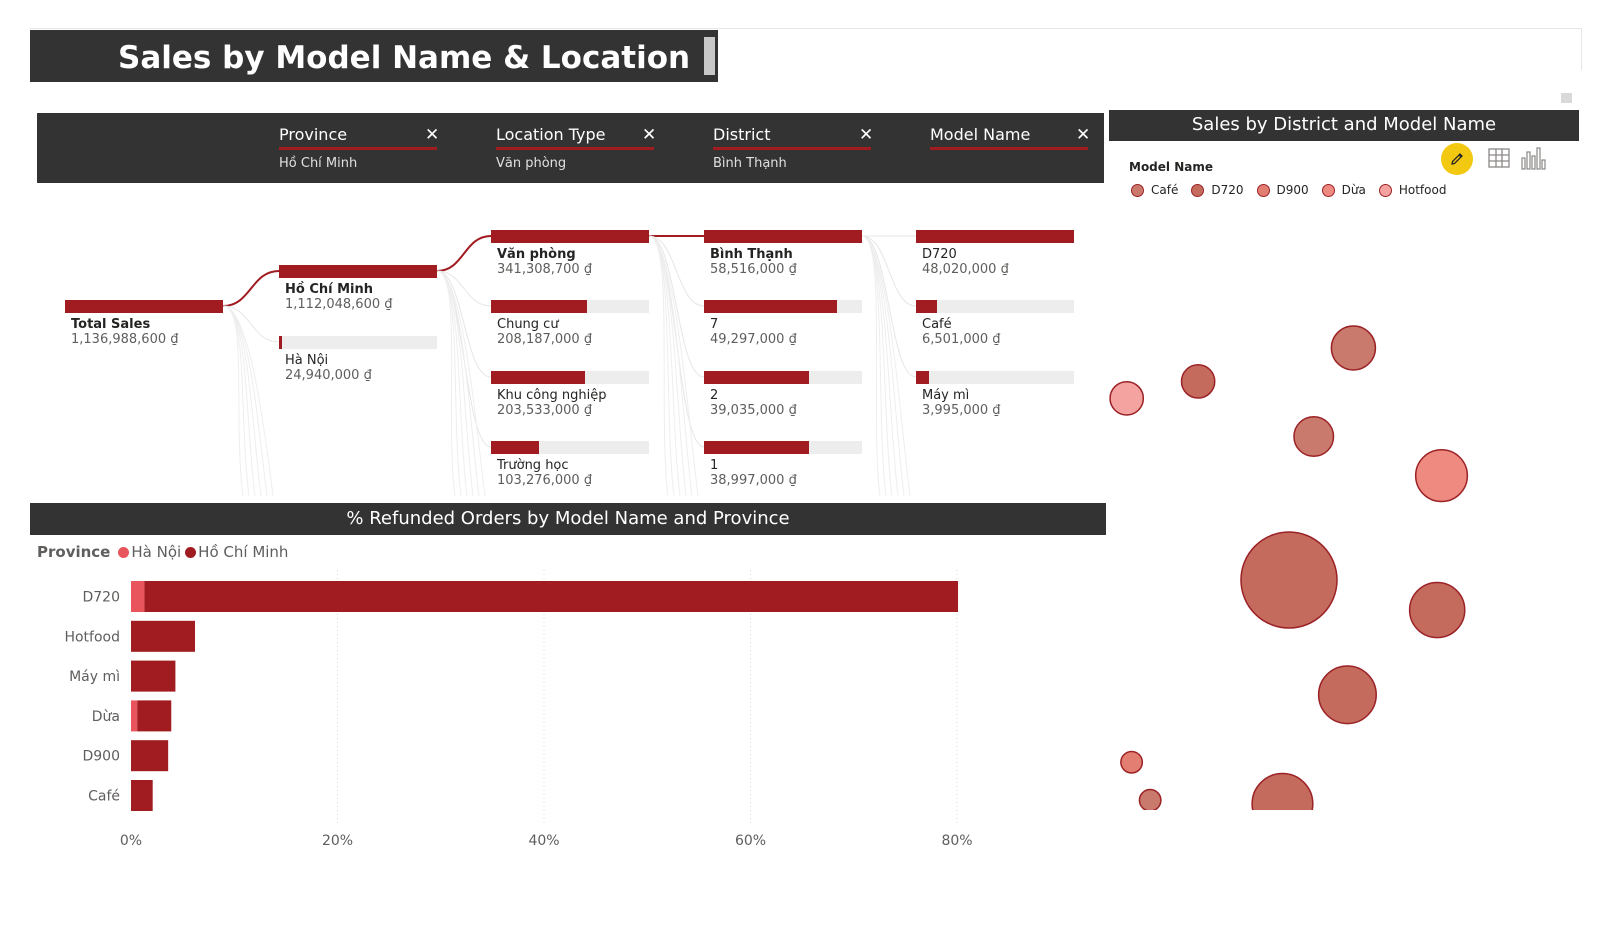 The height and width of the screenshot is (926, 1600). I want to click on tree-node-level-1-1: Hà Nội 24,940,000 ₫, so click(358, 359).